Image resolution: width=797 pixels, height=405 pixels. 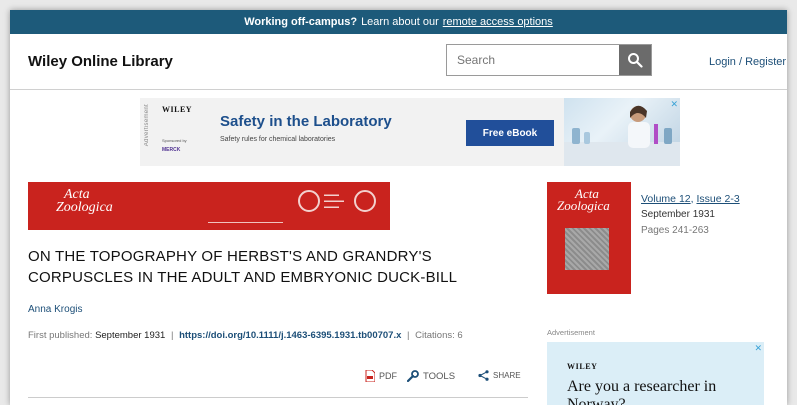 I want to click on share-icon, so click(x=483, y=375).